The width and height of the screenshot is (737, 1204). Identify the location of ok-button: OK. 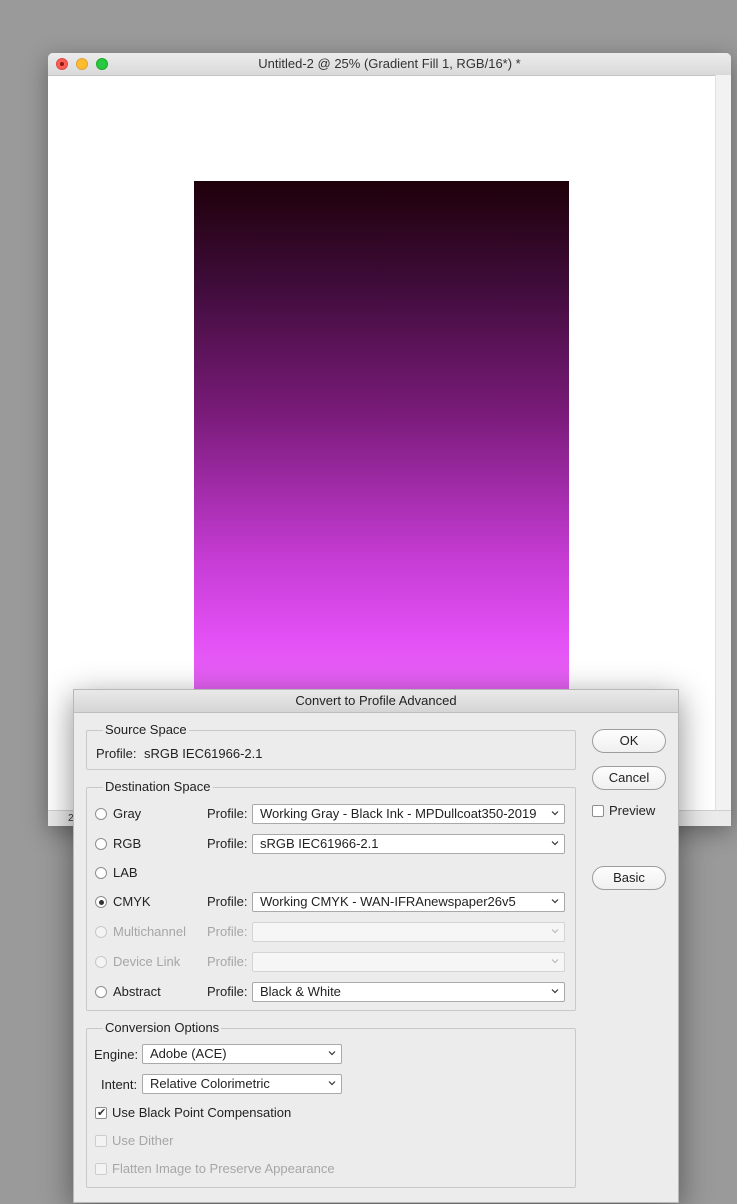
(629, 741).